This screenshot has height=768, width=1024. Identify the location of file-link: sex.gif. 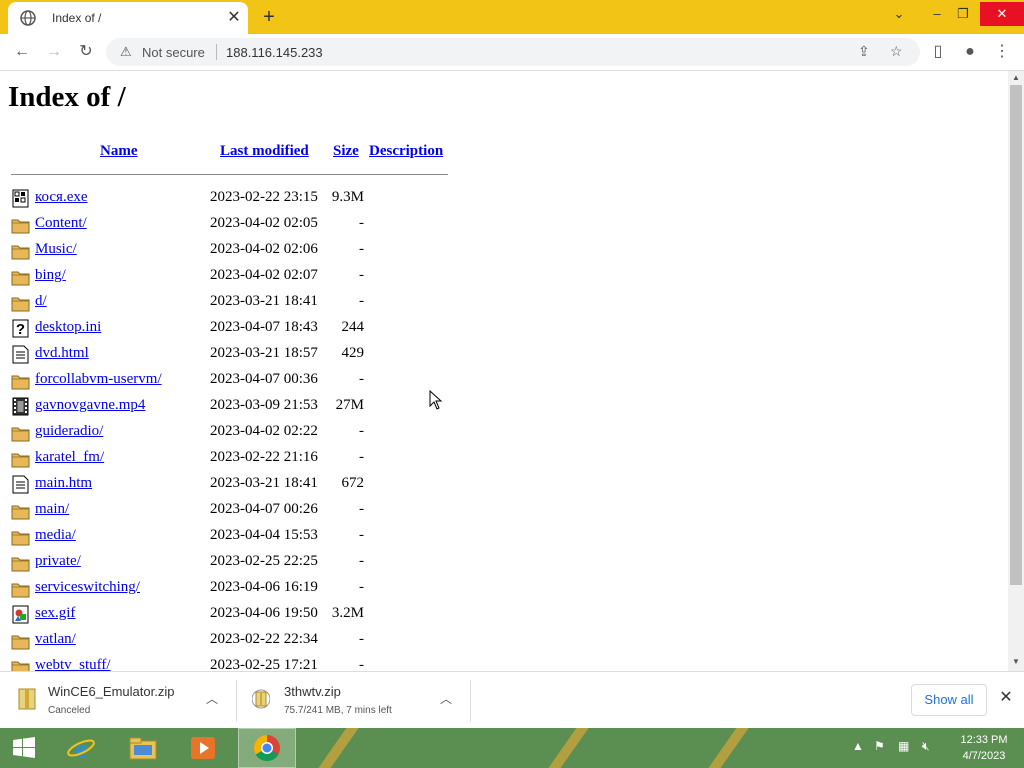
(55, 613).